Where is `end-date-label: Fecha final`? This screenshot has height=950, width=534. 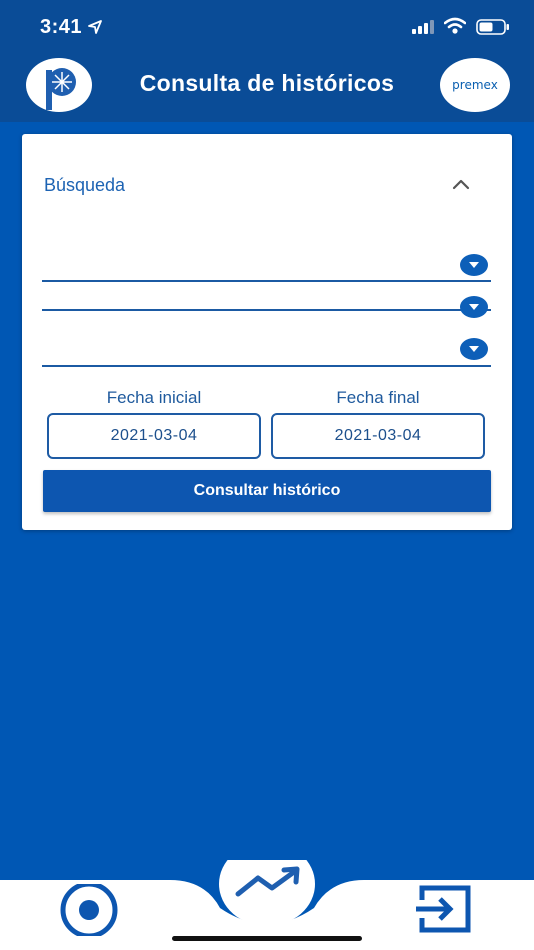
end-date-label: Fecha final is located at coordinates (378, 397).